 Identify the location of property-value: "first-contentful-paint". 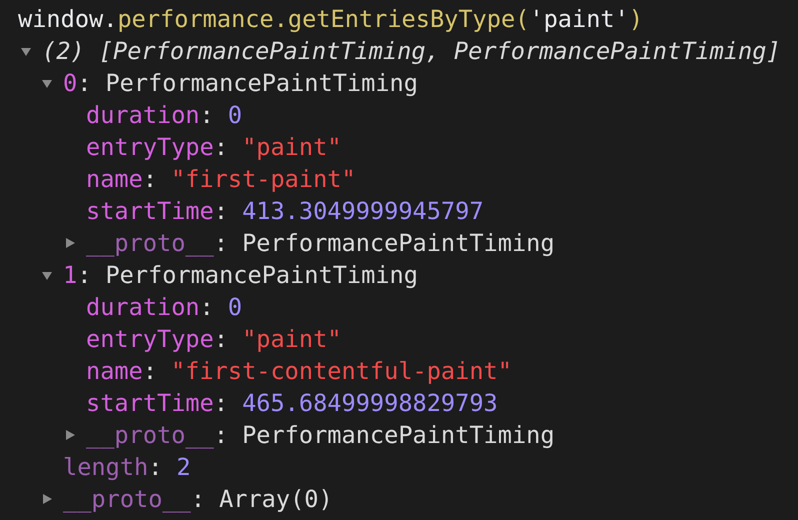
(341, 371).